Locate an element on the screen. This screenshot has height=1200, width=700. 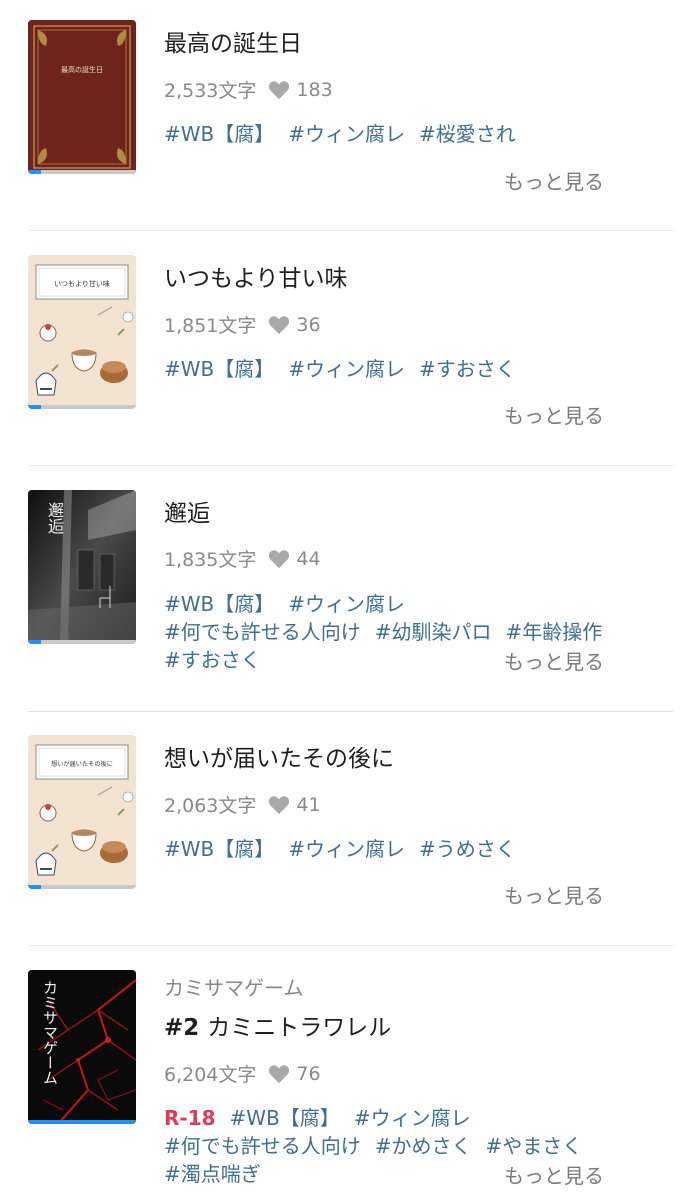
work-meta: 2,063文字 41 is located at coordinates (242, 804).